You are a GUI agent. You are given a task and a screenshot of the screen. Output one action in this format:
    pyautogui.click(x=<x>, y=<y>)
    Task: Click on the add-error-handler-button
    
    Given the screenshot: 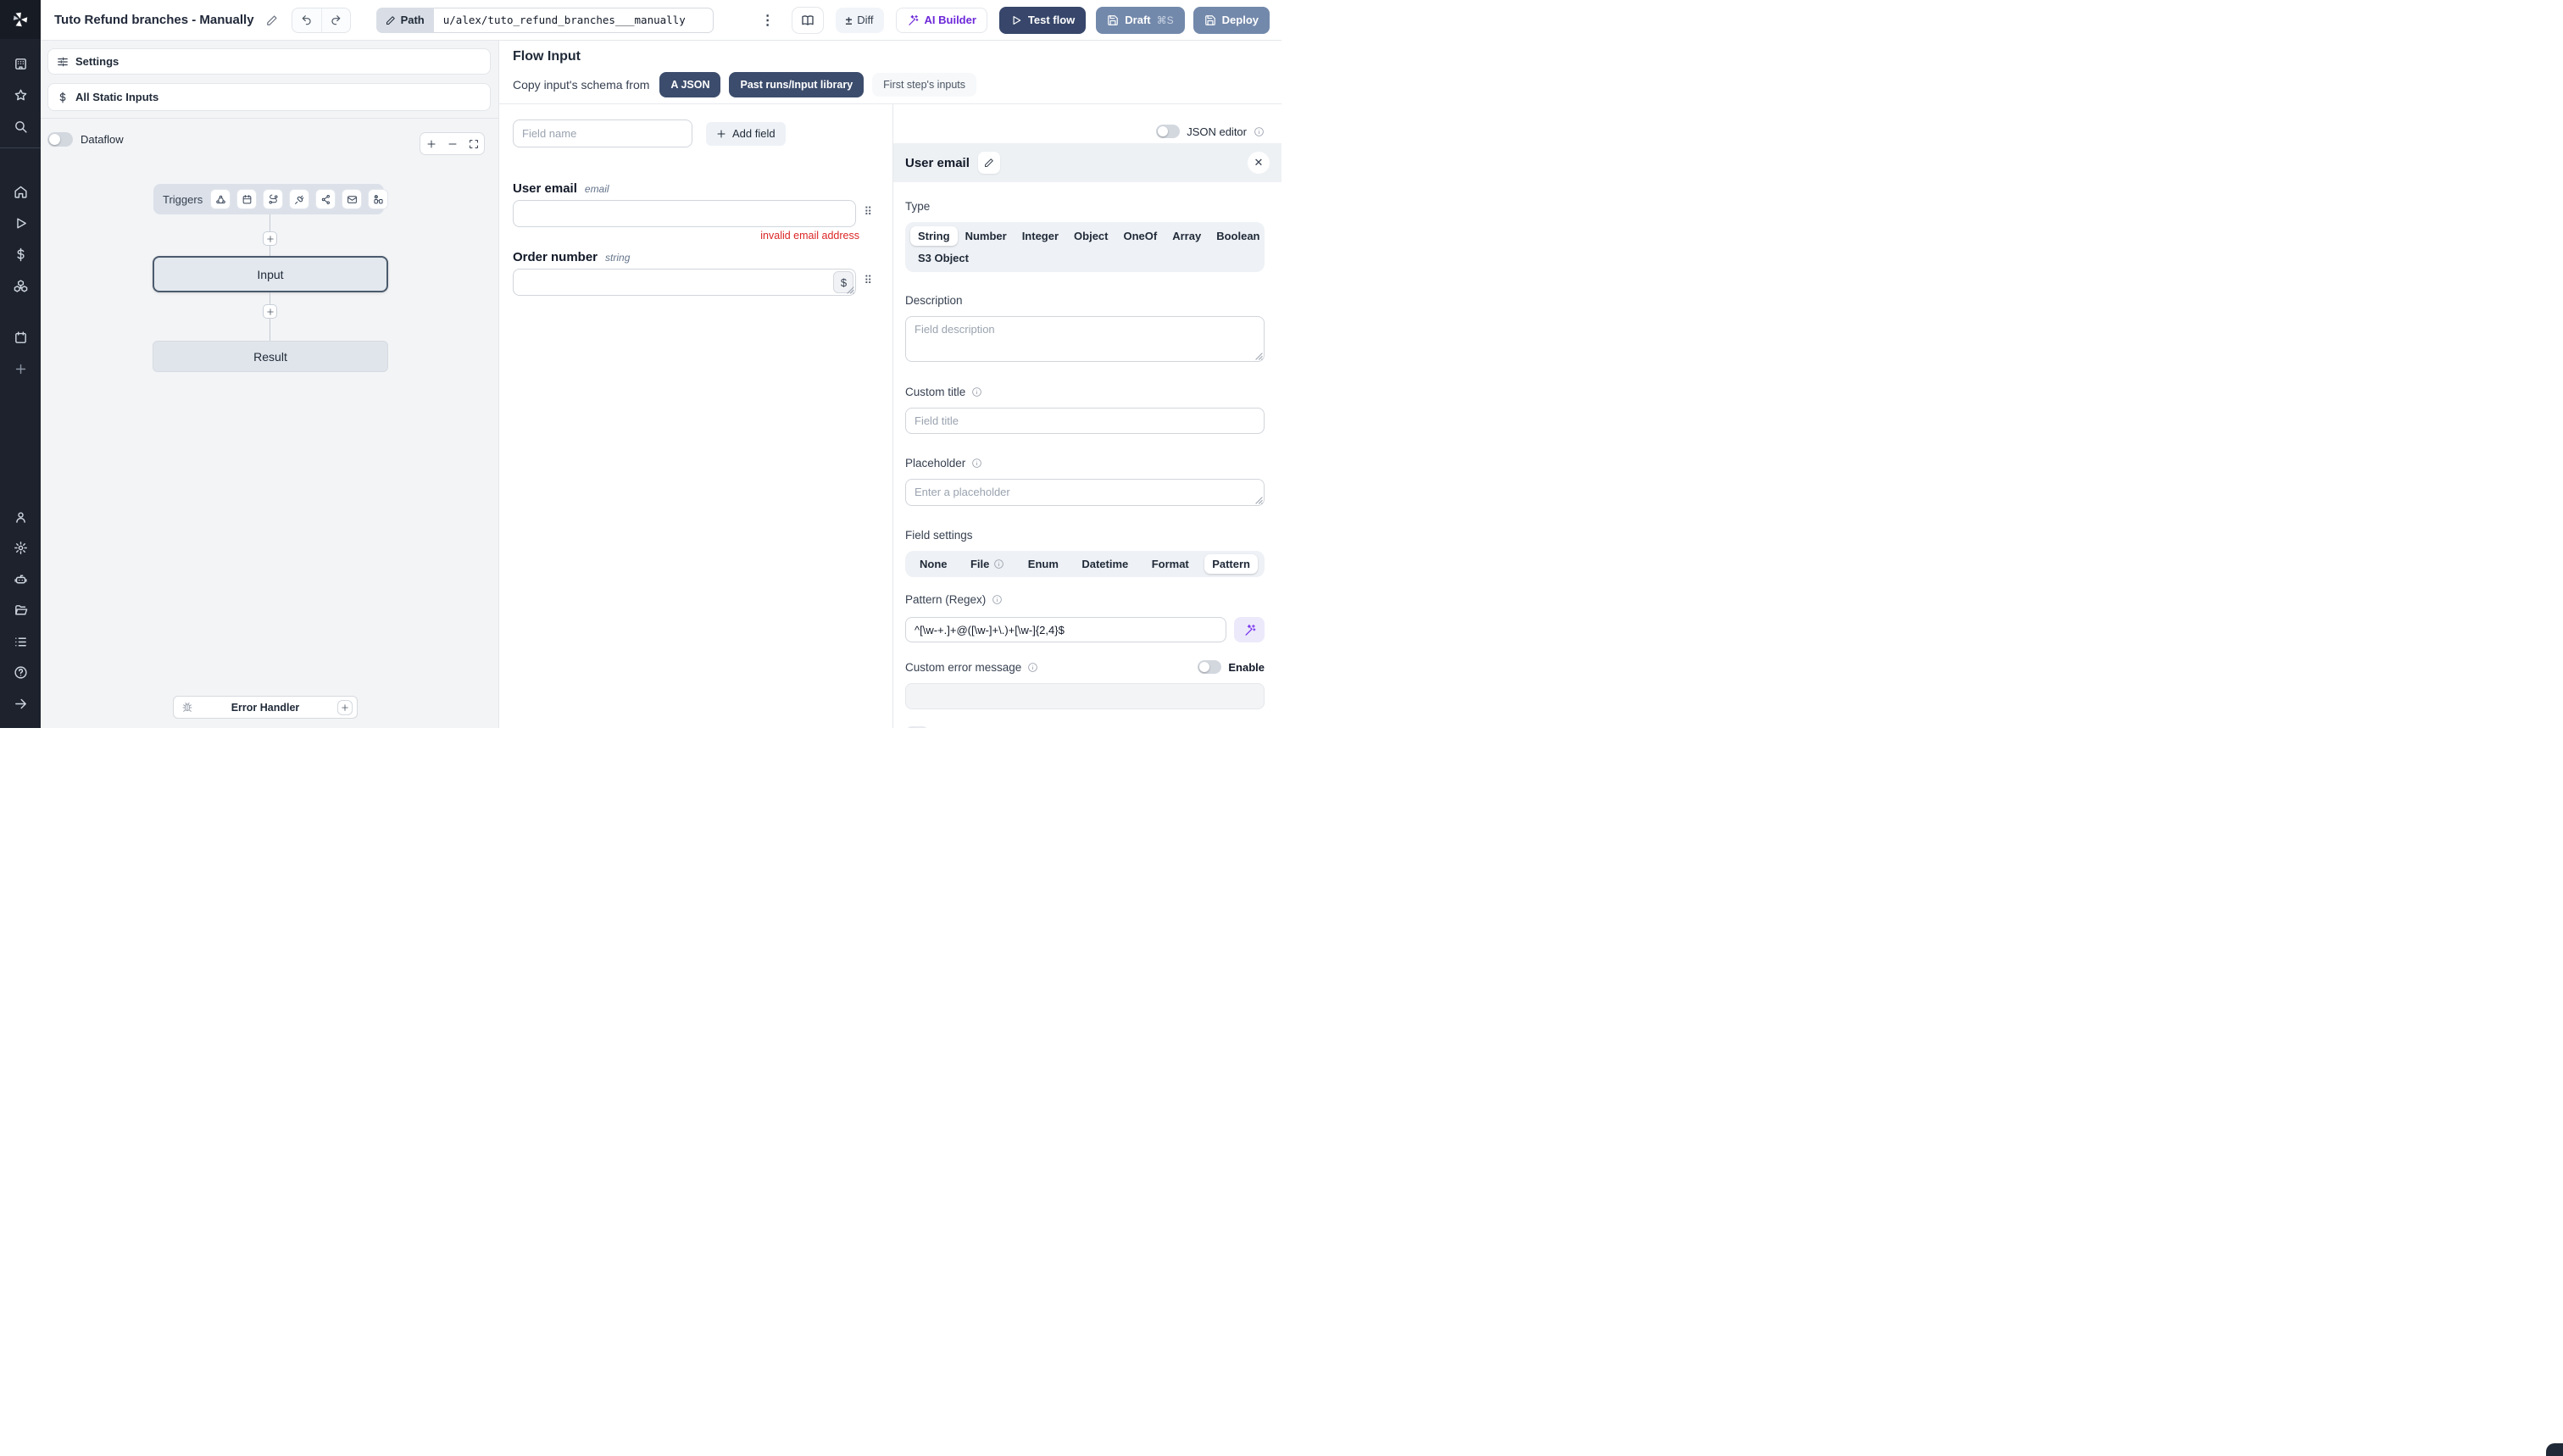 What is the action you would take?
    pyautogui.click(x=345, y=707)
    